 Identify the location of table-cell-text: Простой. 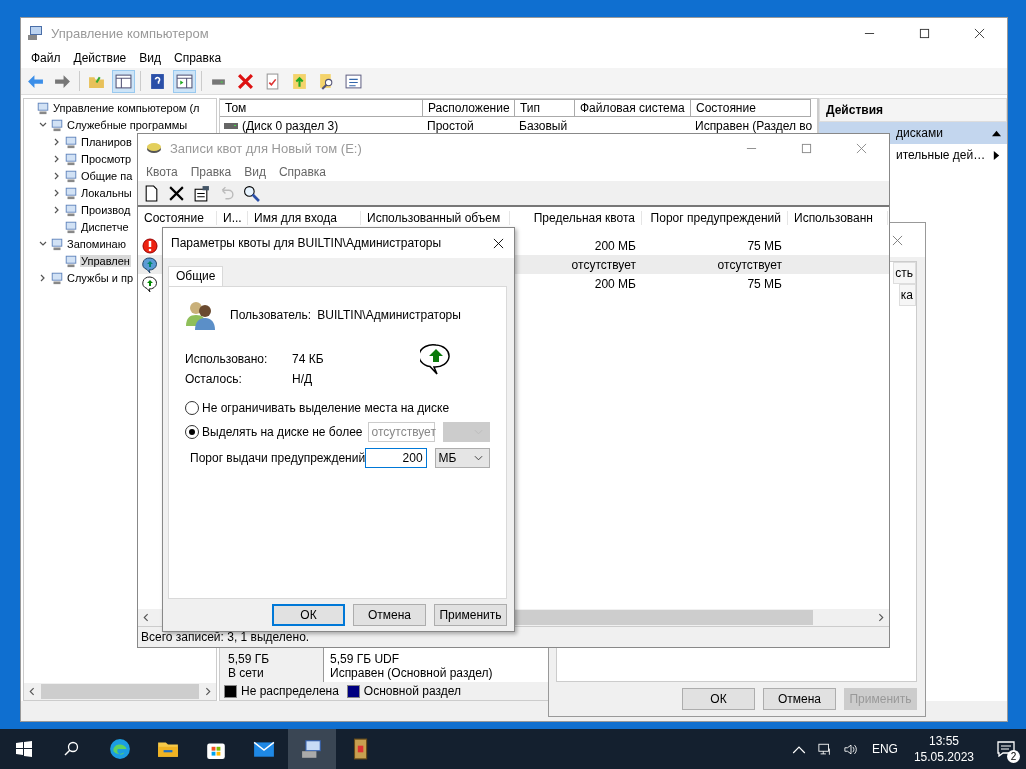
(450, 126).